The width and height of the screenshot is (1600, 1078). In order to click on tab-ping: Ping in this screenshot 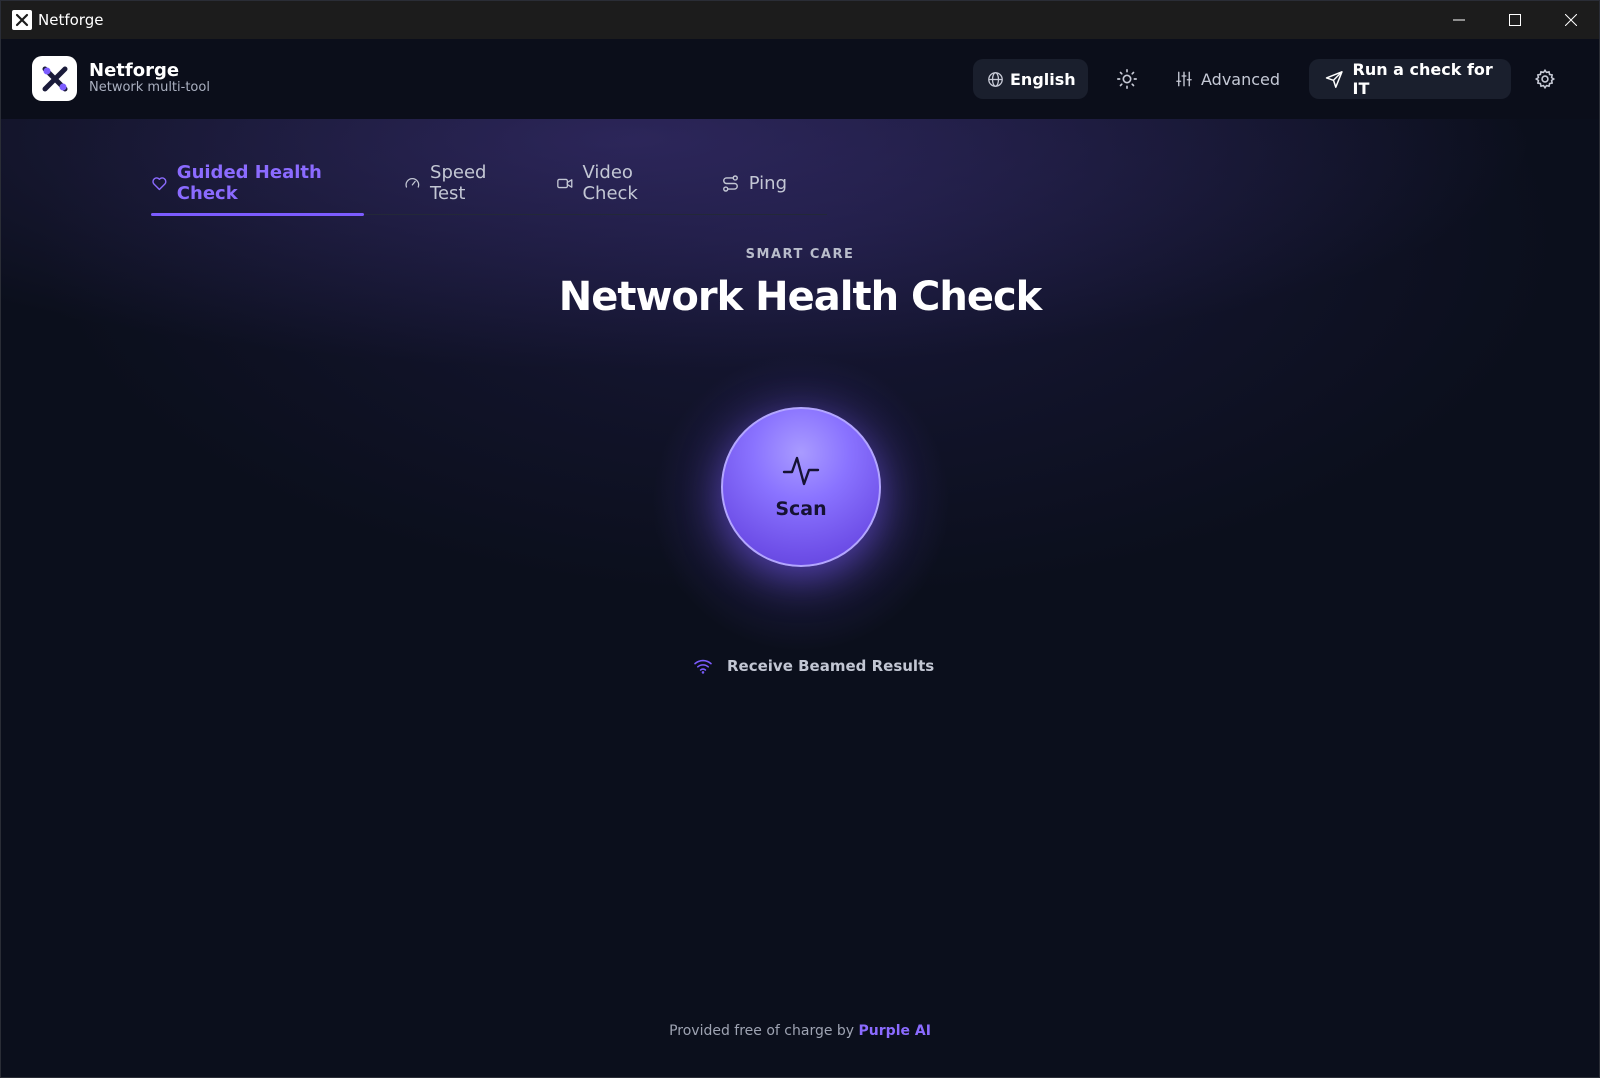, I will do `click(754, 187)`.